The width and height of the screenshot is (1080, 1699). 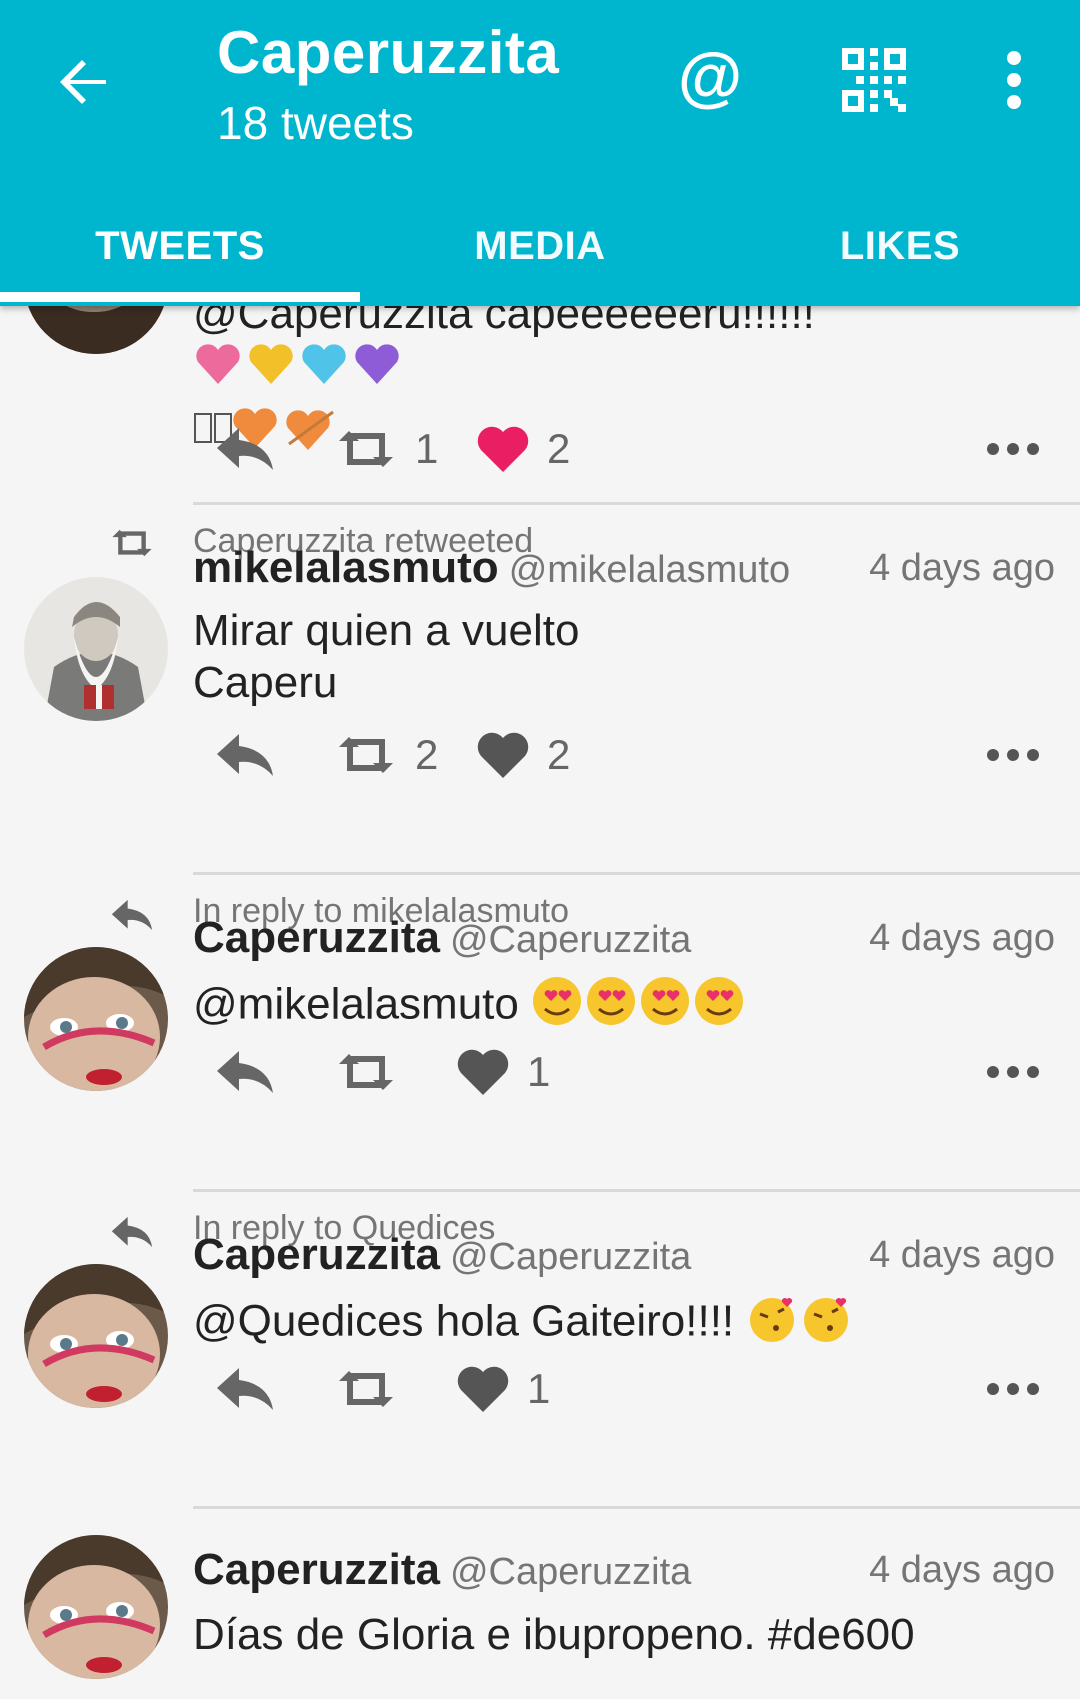 What do you see at coordinates (298, 371) in the screenshot?
I see `colored-hearts-emoji` at bounding box center [298, 371].